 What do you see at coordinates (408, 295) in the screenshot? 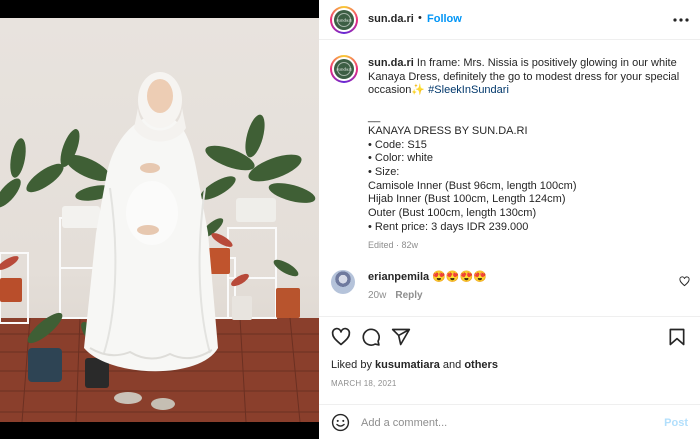
I see `reply-button: Reply` at bounding box center [408, 295].